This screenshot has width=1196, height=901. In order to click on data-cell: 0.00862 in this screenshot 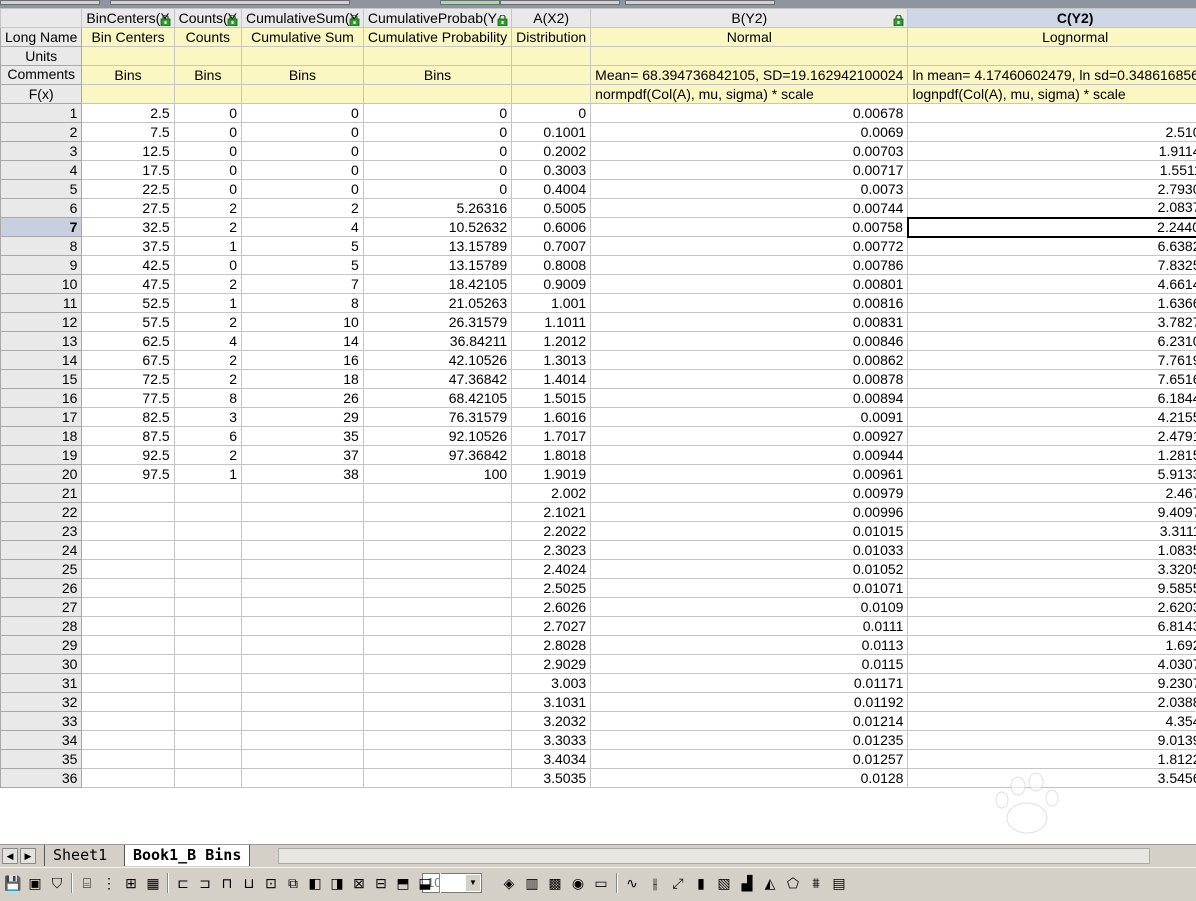, I will do `click(749, 360)`.